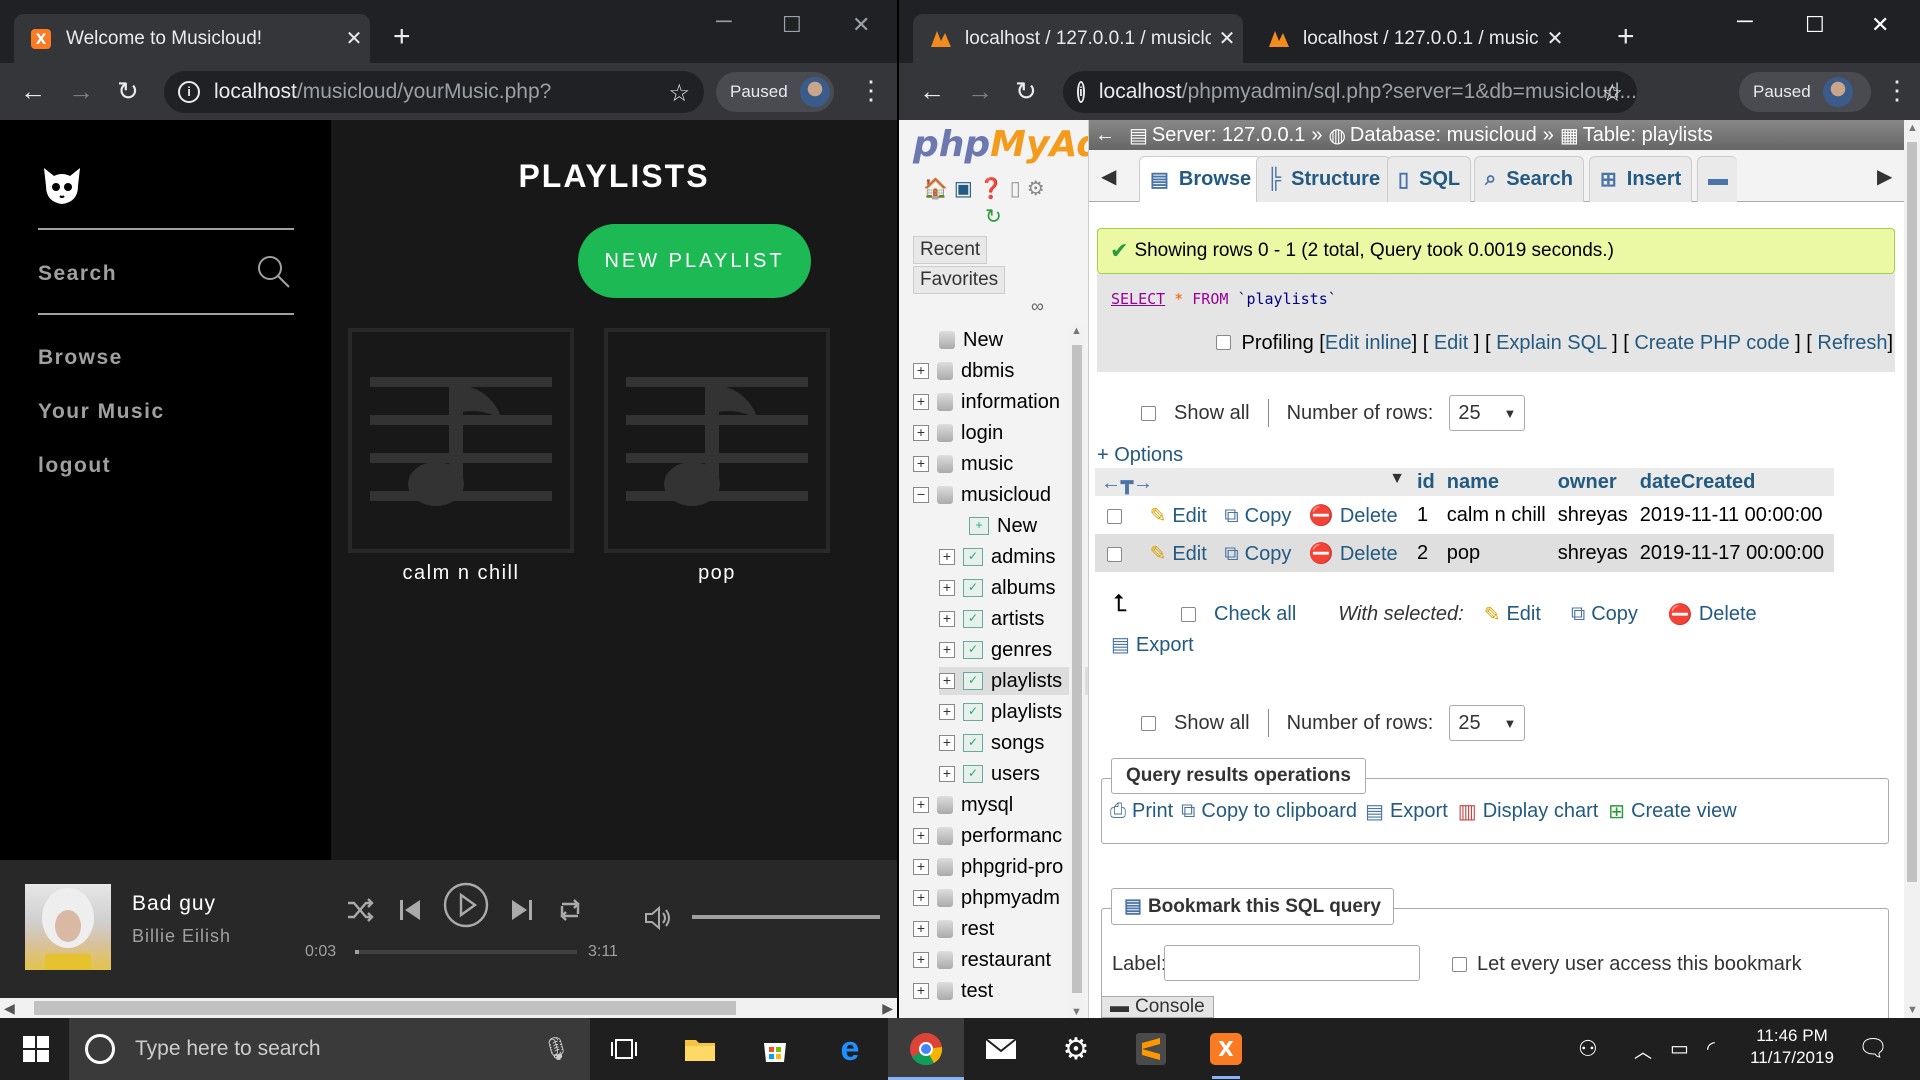 This screenshot has height=1080, width=1920. What do you see at coordinates (1114, 554) in the screenshot?
I see `row-checkbox` at bounding box center [1114, 554].